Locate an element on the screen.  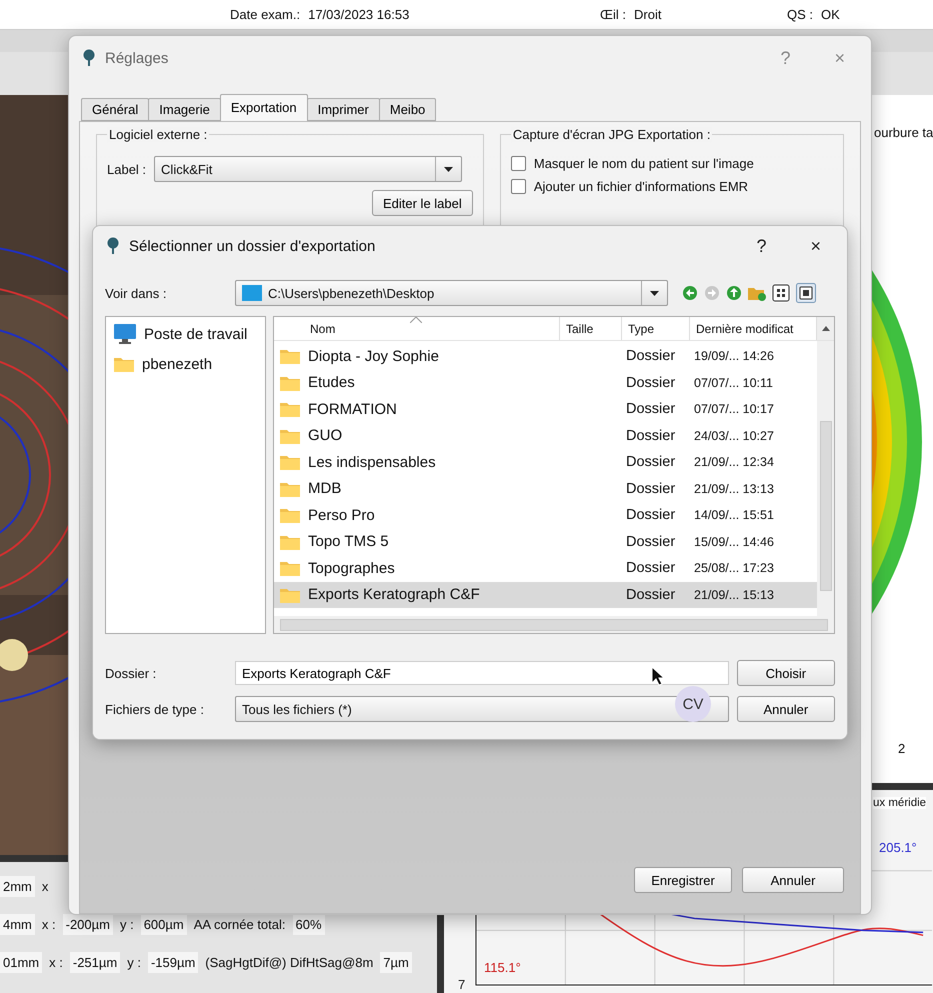
label-dropdown: Click&Fit is located at coordinates (308, 169).